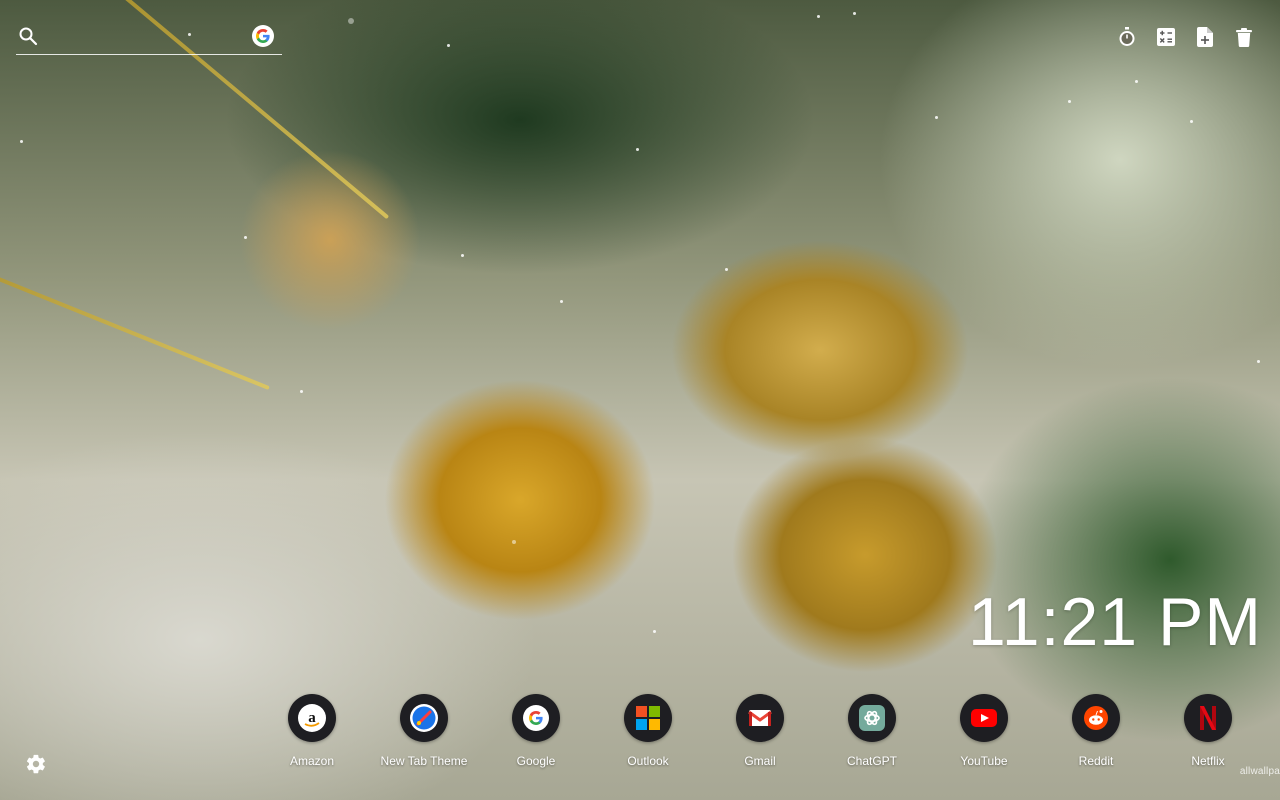 The image size is (1280, 800). I want to click on netflix-icon, so click(1208, 718).